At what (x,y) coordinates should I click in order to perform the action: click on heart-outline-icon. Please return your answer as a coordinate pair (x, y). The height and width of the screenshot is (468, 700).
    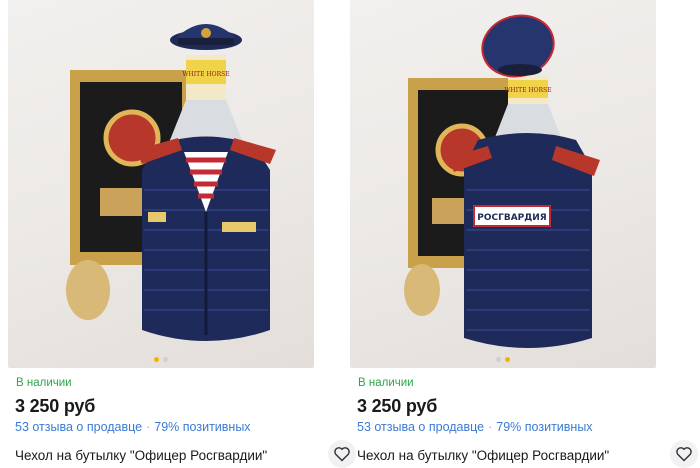
    Looking at the image, I should click on (684, 454).